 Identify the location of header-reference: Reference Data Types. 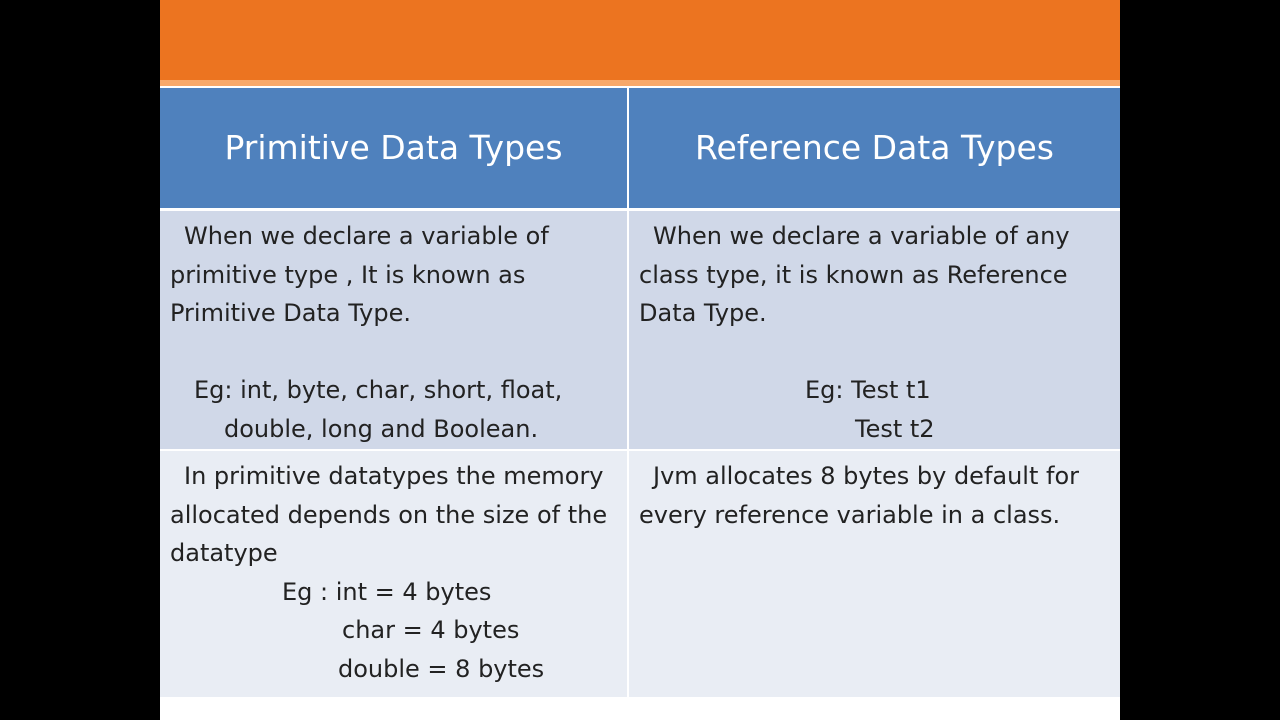
(874, 149).